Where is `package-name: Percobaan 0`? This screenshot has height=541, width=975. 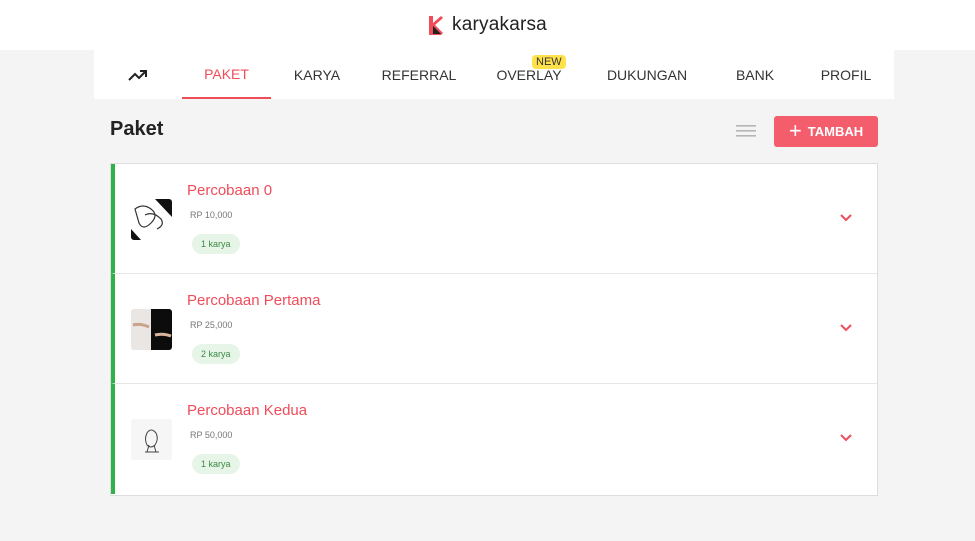 package-name: Percobaan 0 is located at coordinates (229, 190).